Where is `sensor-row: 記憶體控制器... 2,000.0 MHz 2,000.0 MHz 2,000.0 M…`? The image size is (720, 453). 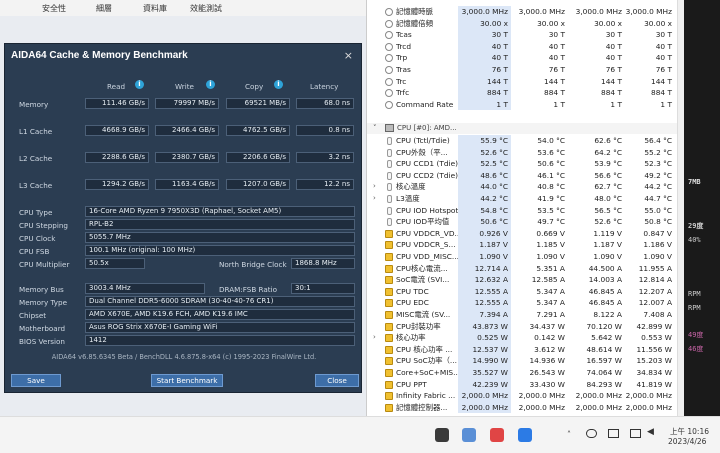 sensor-row: 記憶體控制器... 2,000.0 MHz 2,000.0 MHz 2,000.0 M… is located at coordinates (526, 407).